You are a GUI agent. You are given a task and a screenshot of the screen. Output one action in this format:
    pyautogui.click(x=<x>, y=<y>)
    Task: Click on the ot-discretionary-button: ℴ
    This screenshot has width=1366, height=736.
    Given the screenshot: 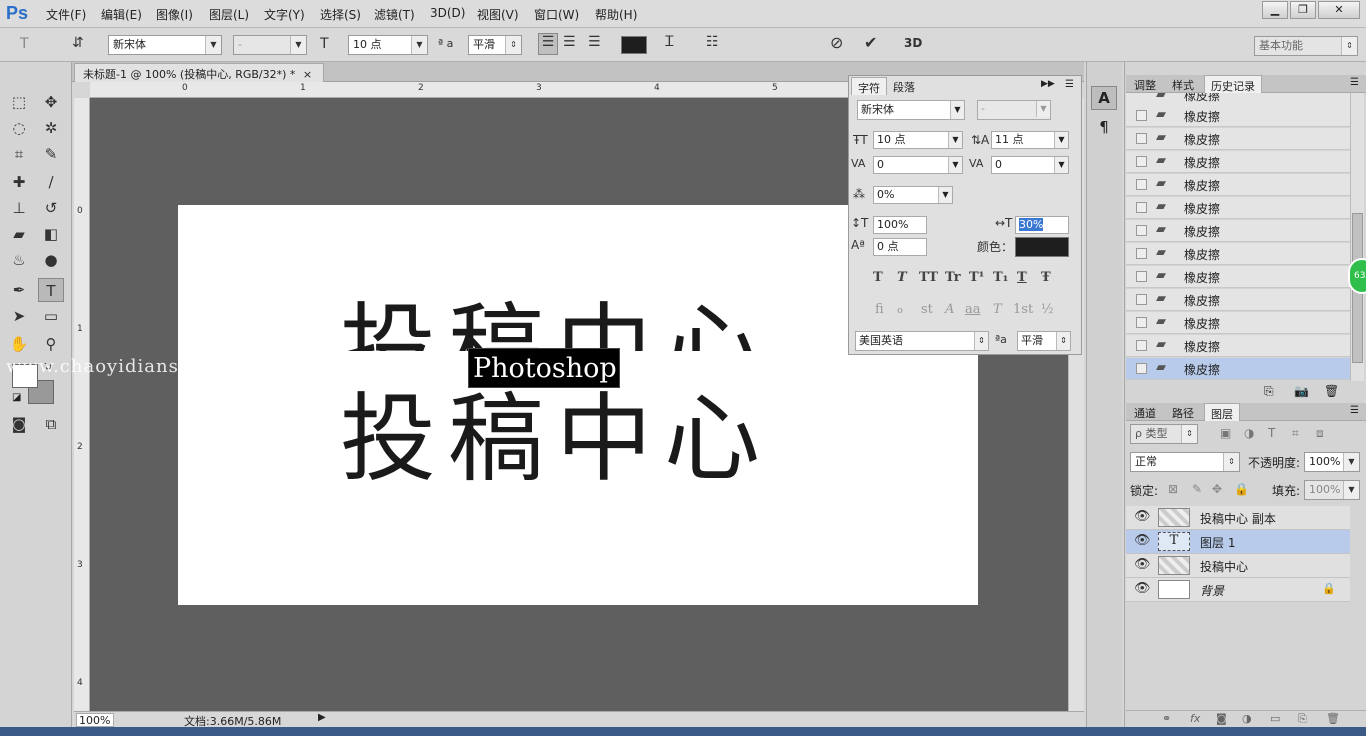 What is the action you would take?
    pyautogui.click(x=900, y=309)
    